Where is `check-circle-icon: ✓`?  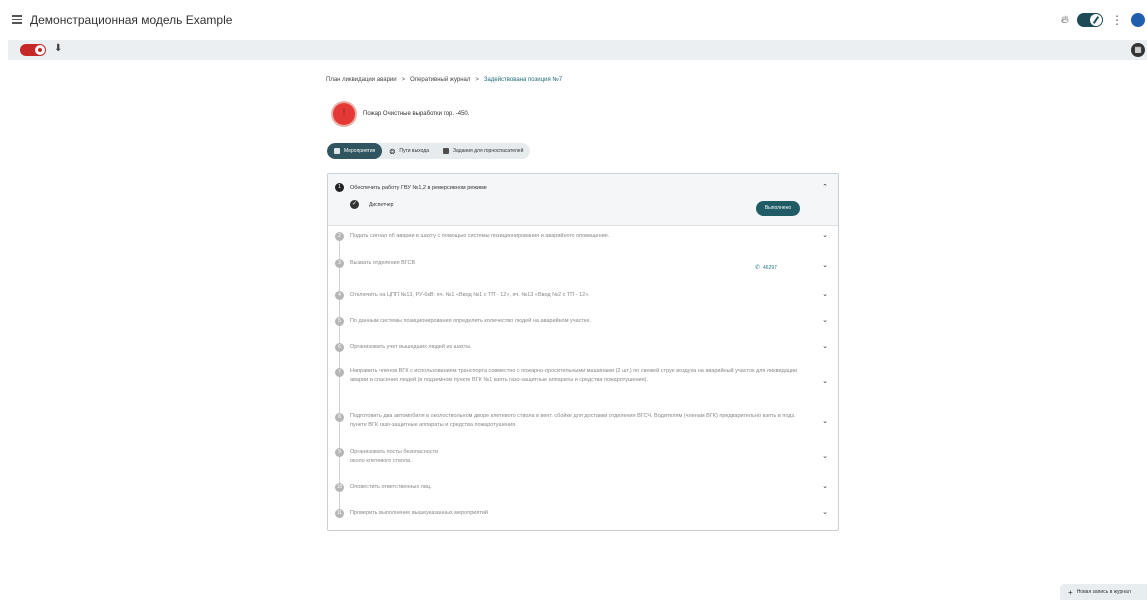 check-circle-icon: ✓ is located at coordinates (354, 204).